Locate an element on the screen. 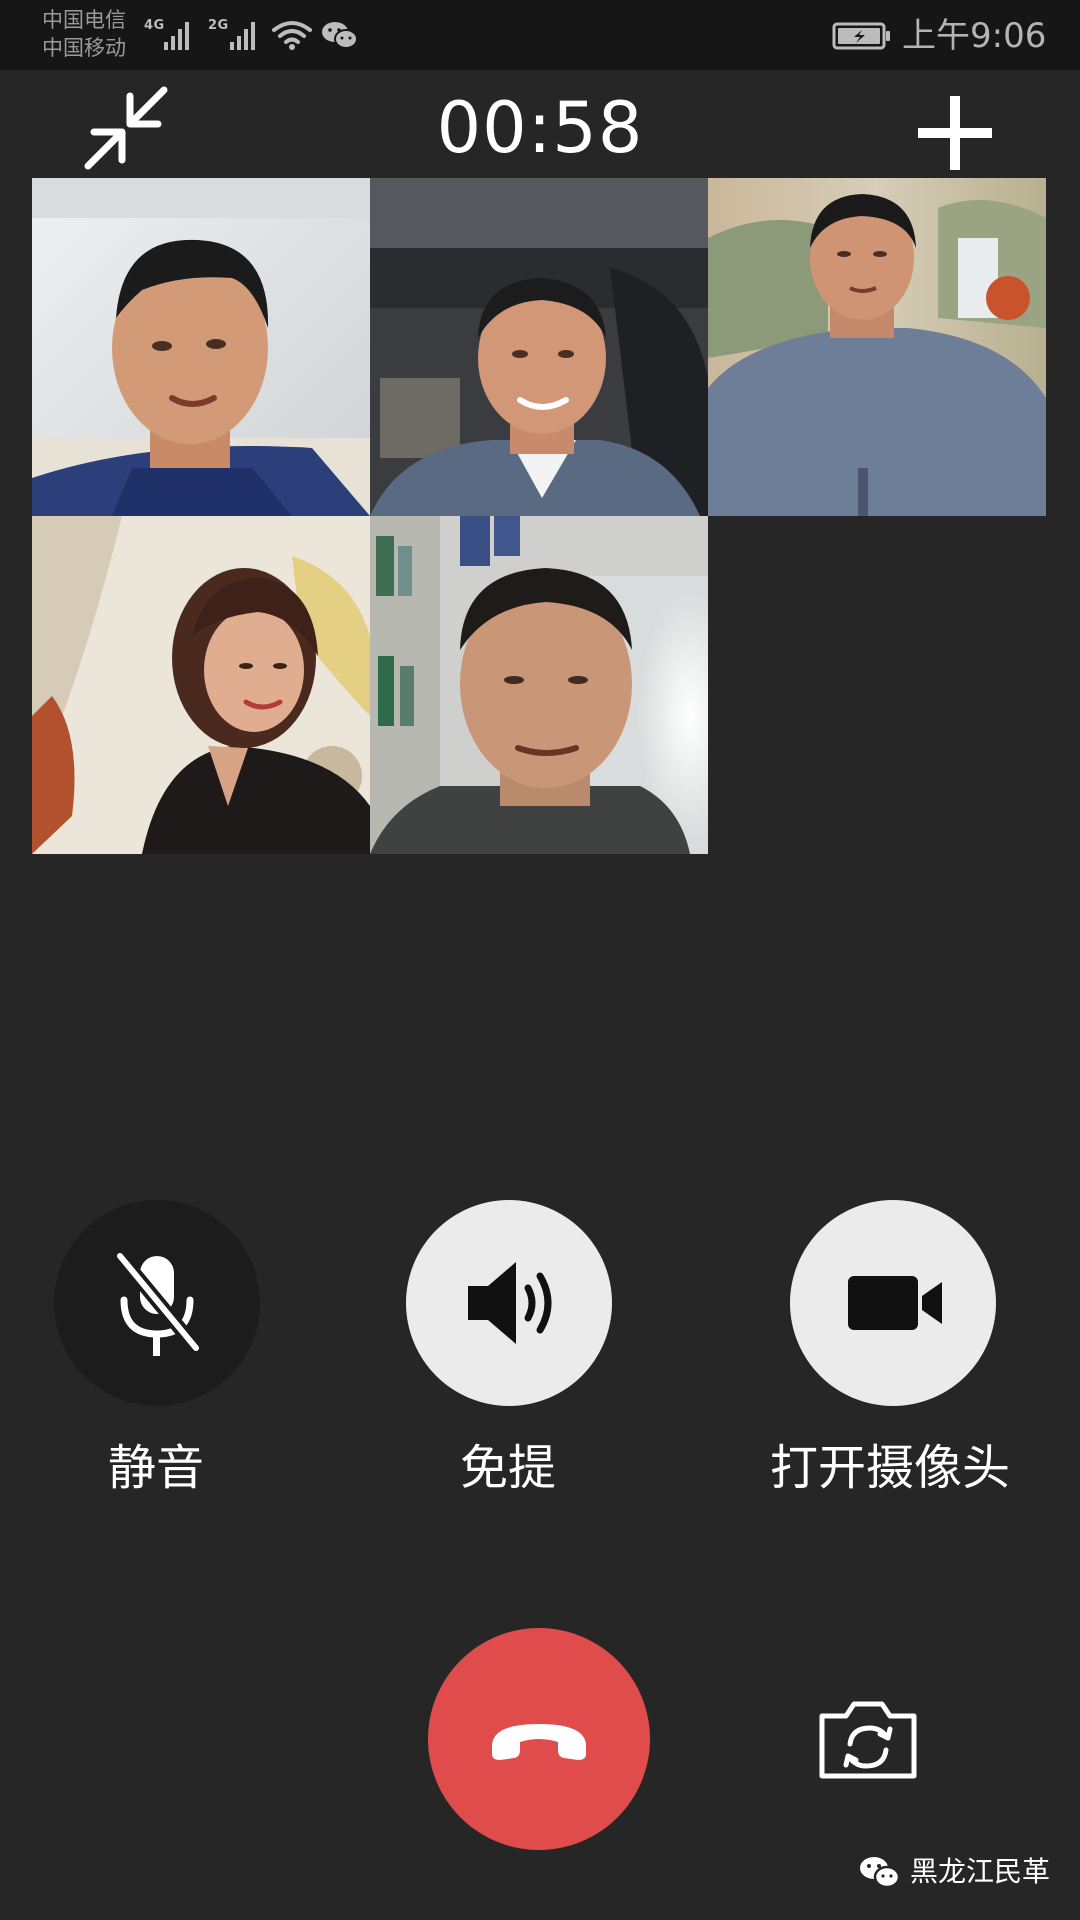  camera-toggle-button is located at coordinates (893, 1303).